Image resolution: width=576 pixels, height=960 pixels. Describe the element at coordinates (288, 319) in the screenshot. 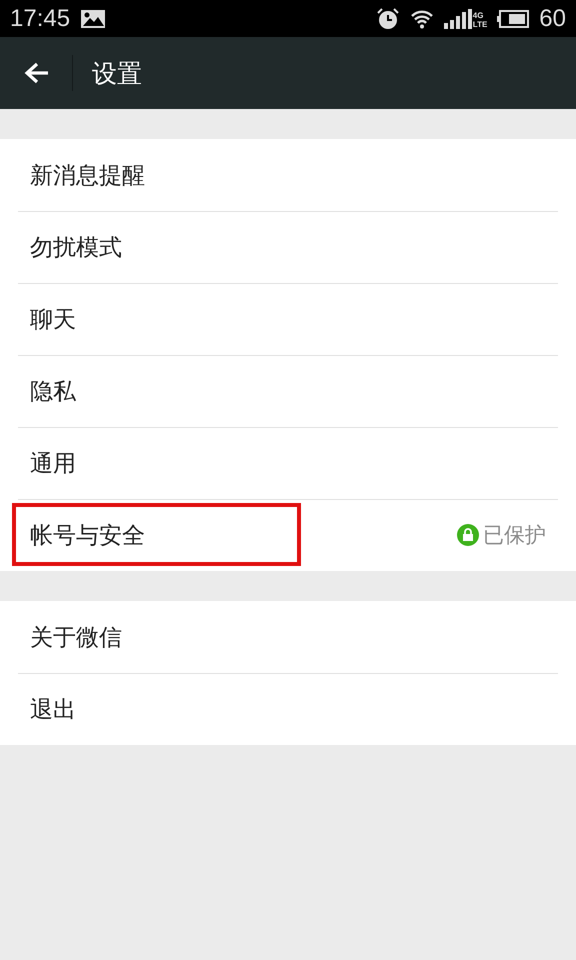

I see `settings-item: 聊天` at that location.